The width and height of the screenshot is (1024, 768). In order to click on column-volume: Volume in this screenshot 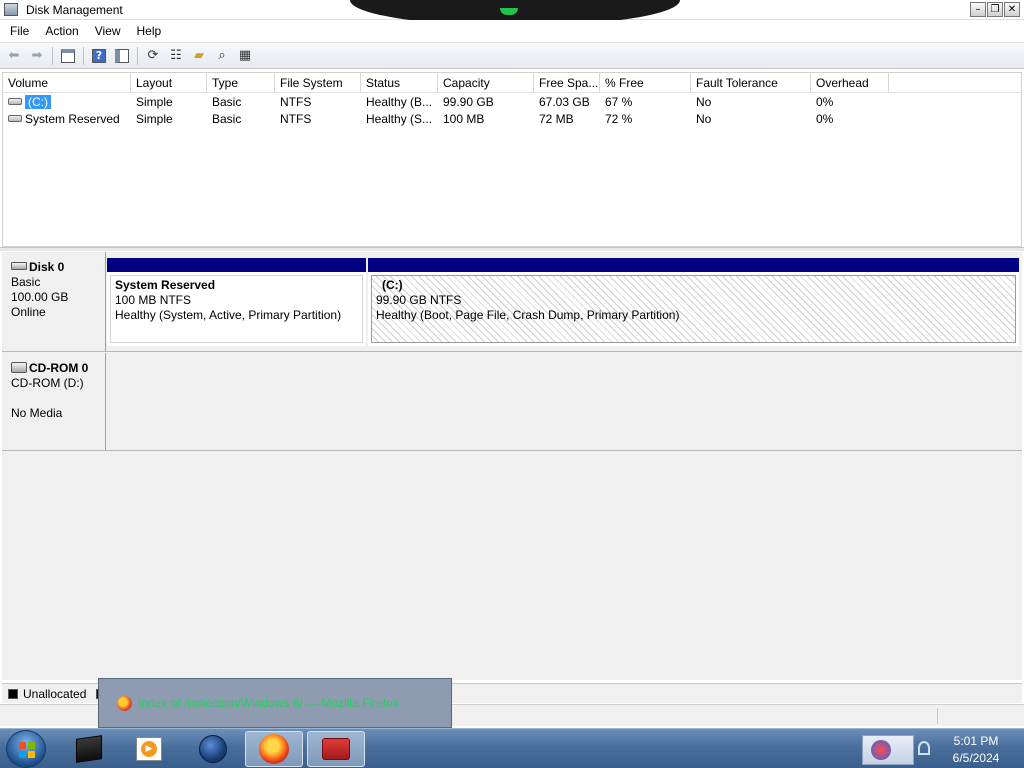, I will do `click(67, 83)`.